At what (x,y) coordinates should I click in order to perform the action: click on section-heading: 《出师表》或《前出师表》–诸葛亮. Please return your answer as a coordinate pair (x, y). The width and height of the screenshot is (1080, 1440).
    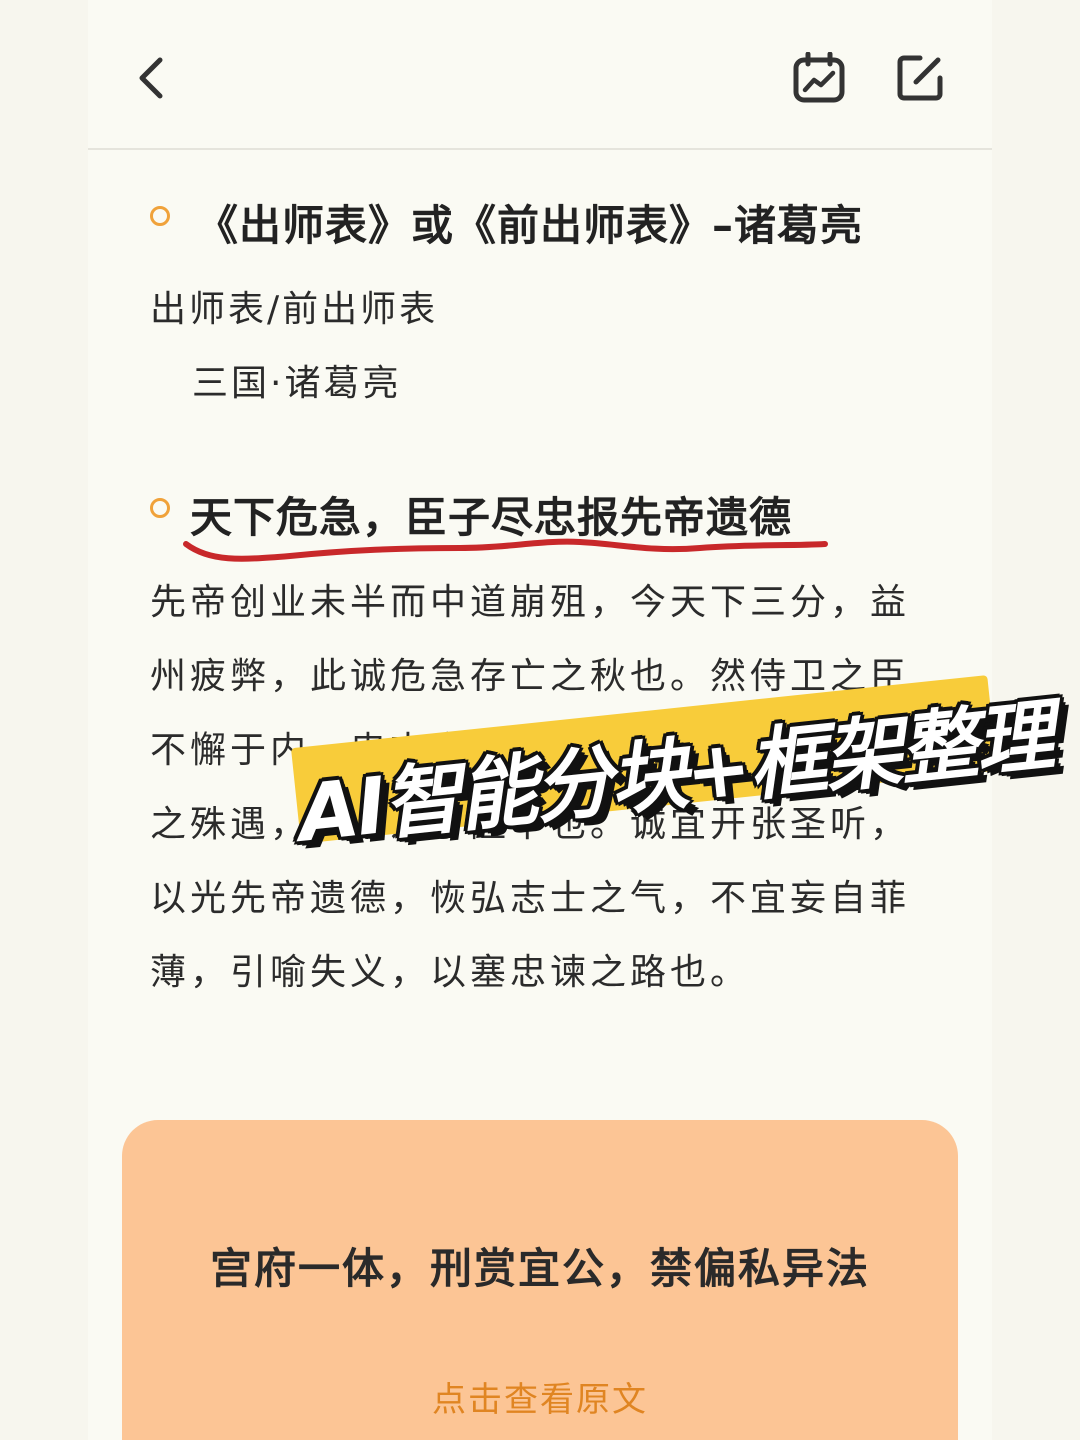
    Looking at the image, I should click on (530, 225).